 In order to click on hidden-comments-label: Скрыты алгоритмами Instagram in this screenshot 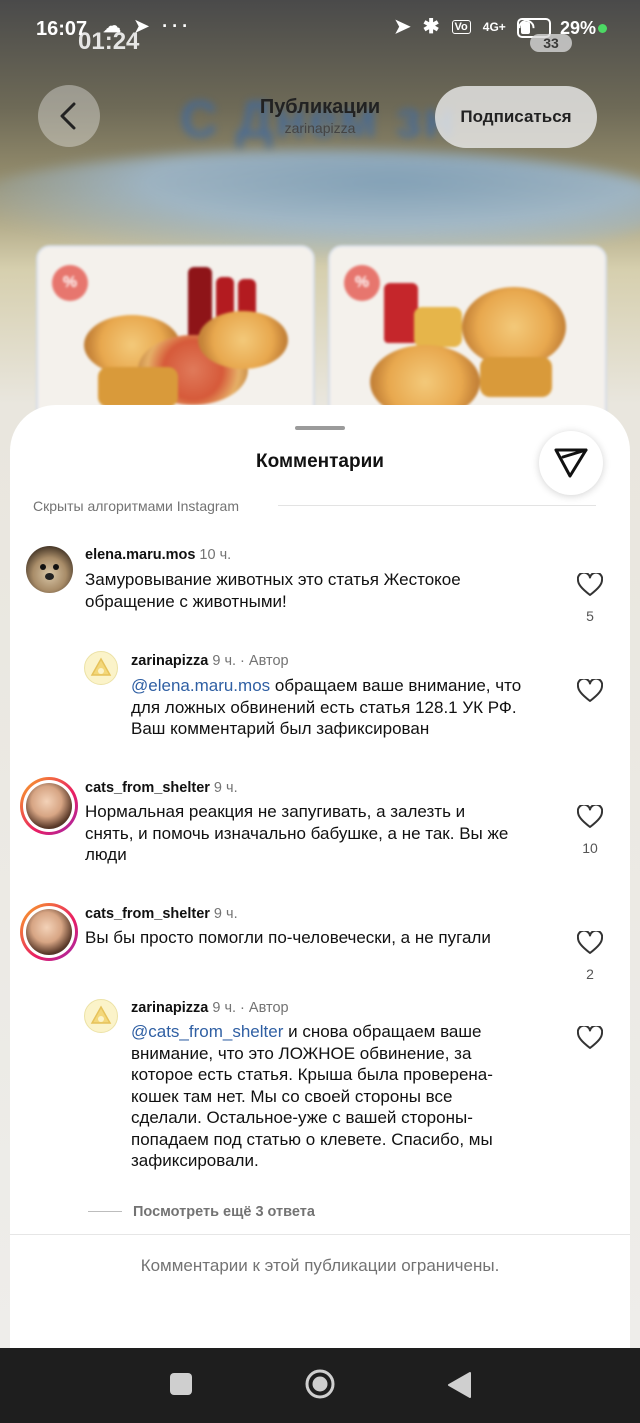, I will do `click(136, 506)`.